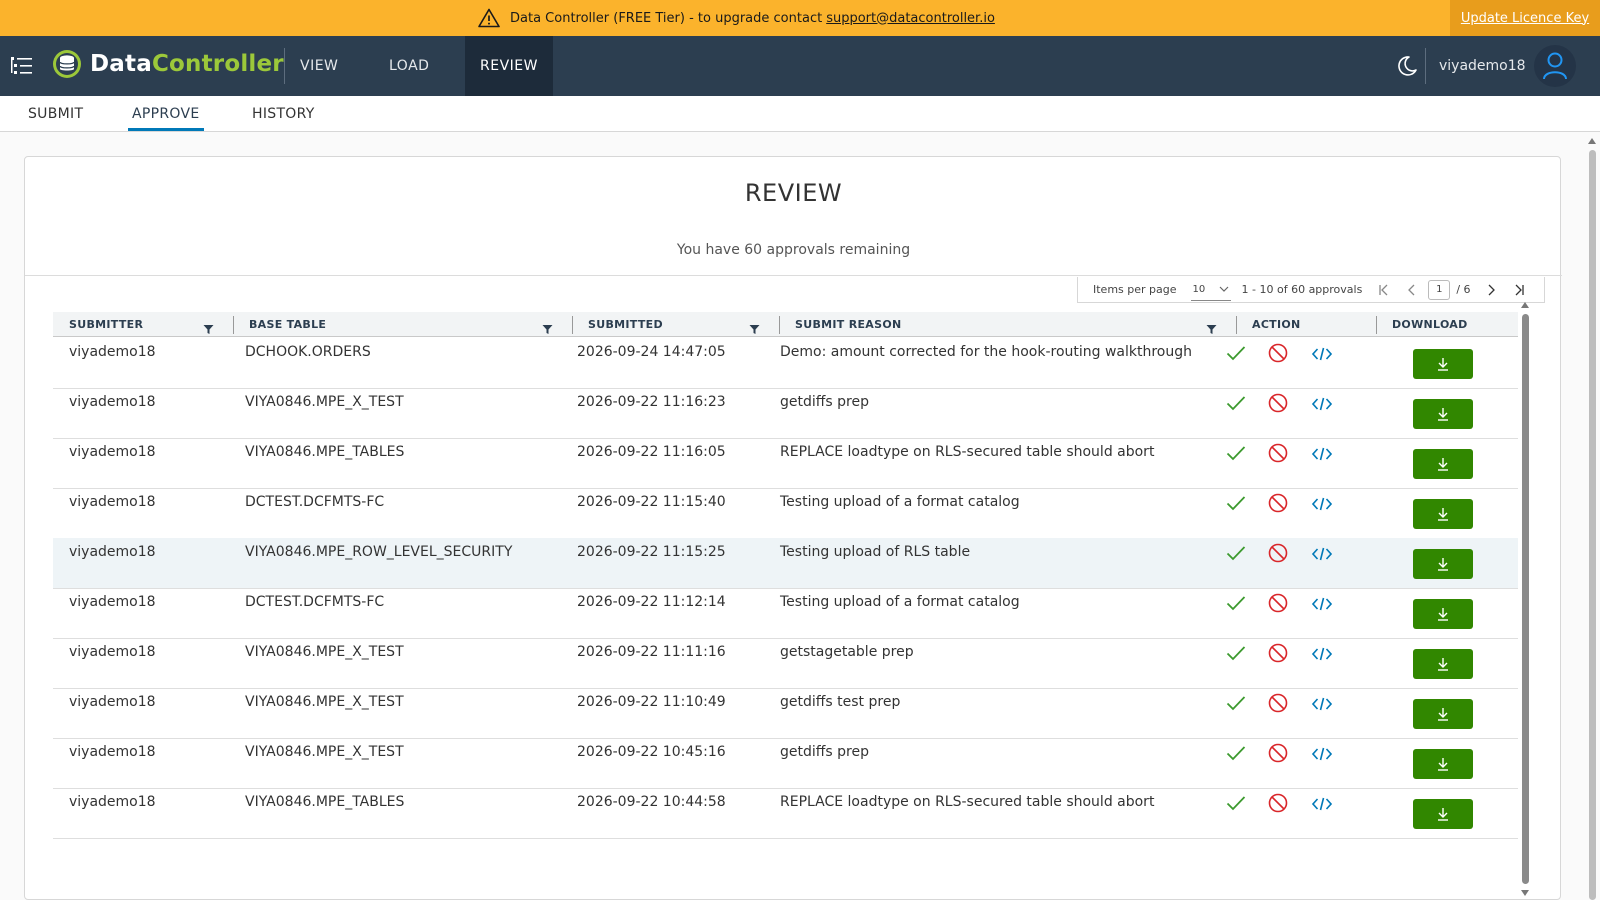 This screenshot has width=1600, height=900. What do you see at coordinates (287, 324) in the screenshot?
I see `column-base-table: BASE TABLE` at bounding box center [287, 324].